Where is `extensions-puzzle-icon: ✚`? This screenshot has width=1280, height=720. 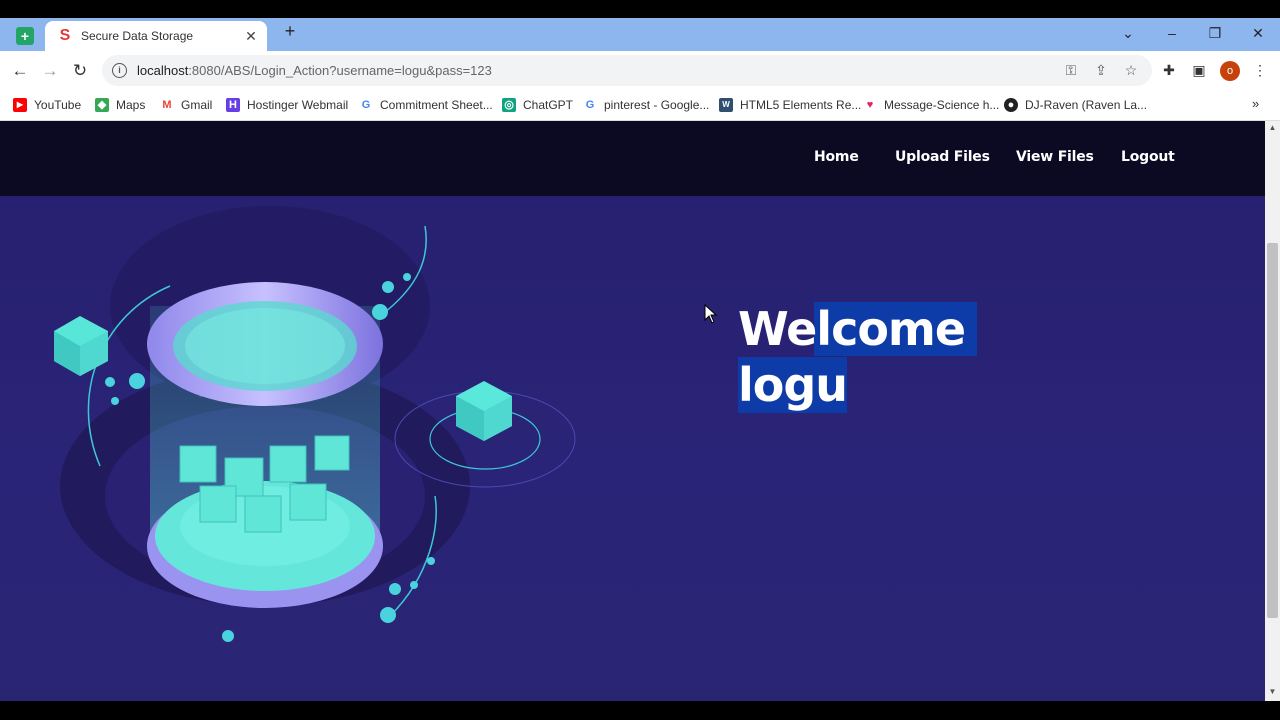 extensions-puzzle-icon: ✚ is located at coordinates (1169, 70).